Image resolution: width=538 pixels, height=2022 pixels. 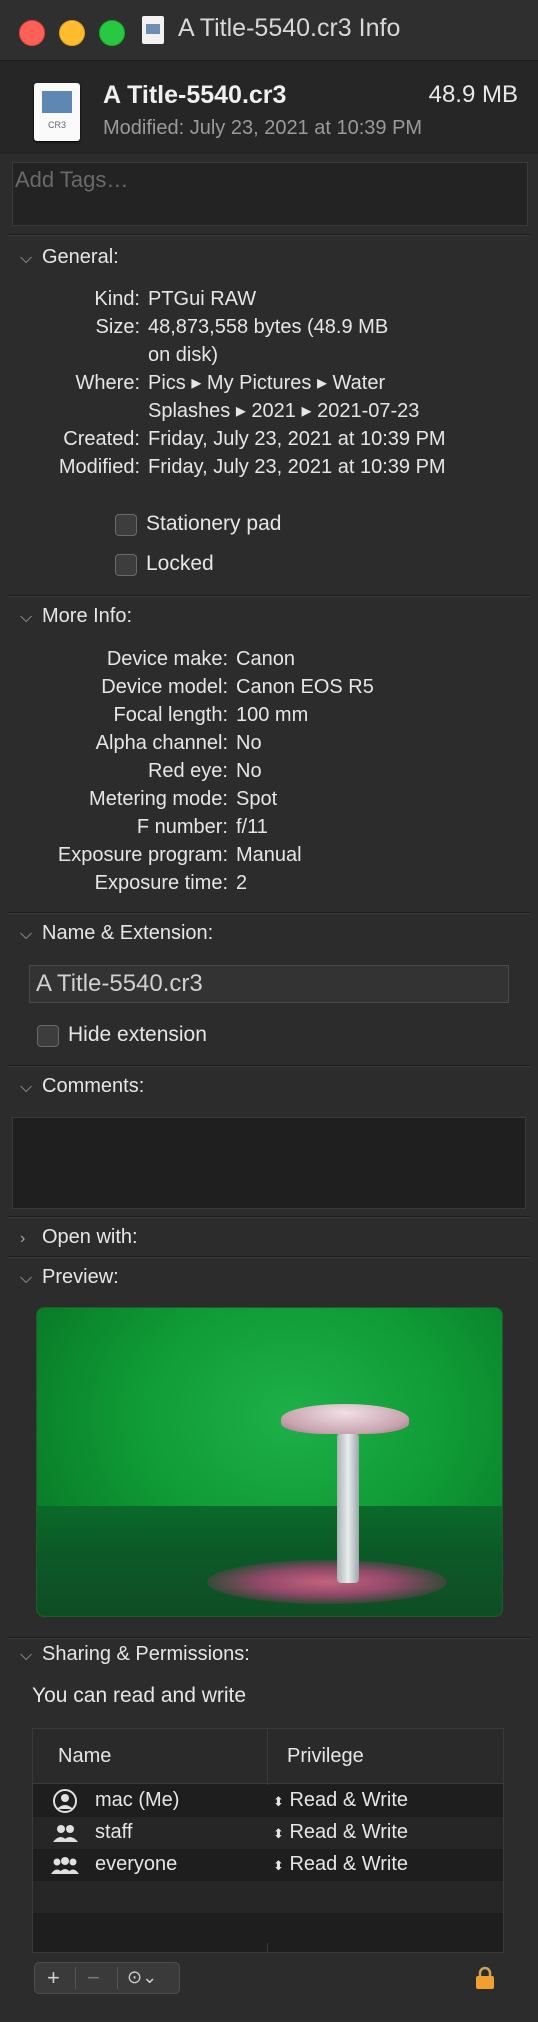 What do you see at coordinates (345, 1419) in the screenshot?
I see `preview-splash-cap` at bounding box center [345, 1419].